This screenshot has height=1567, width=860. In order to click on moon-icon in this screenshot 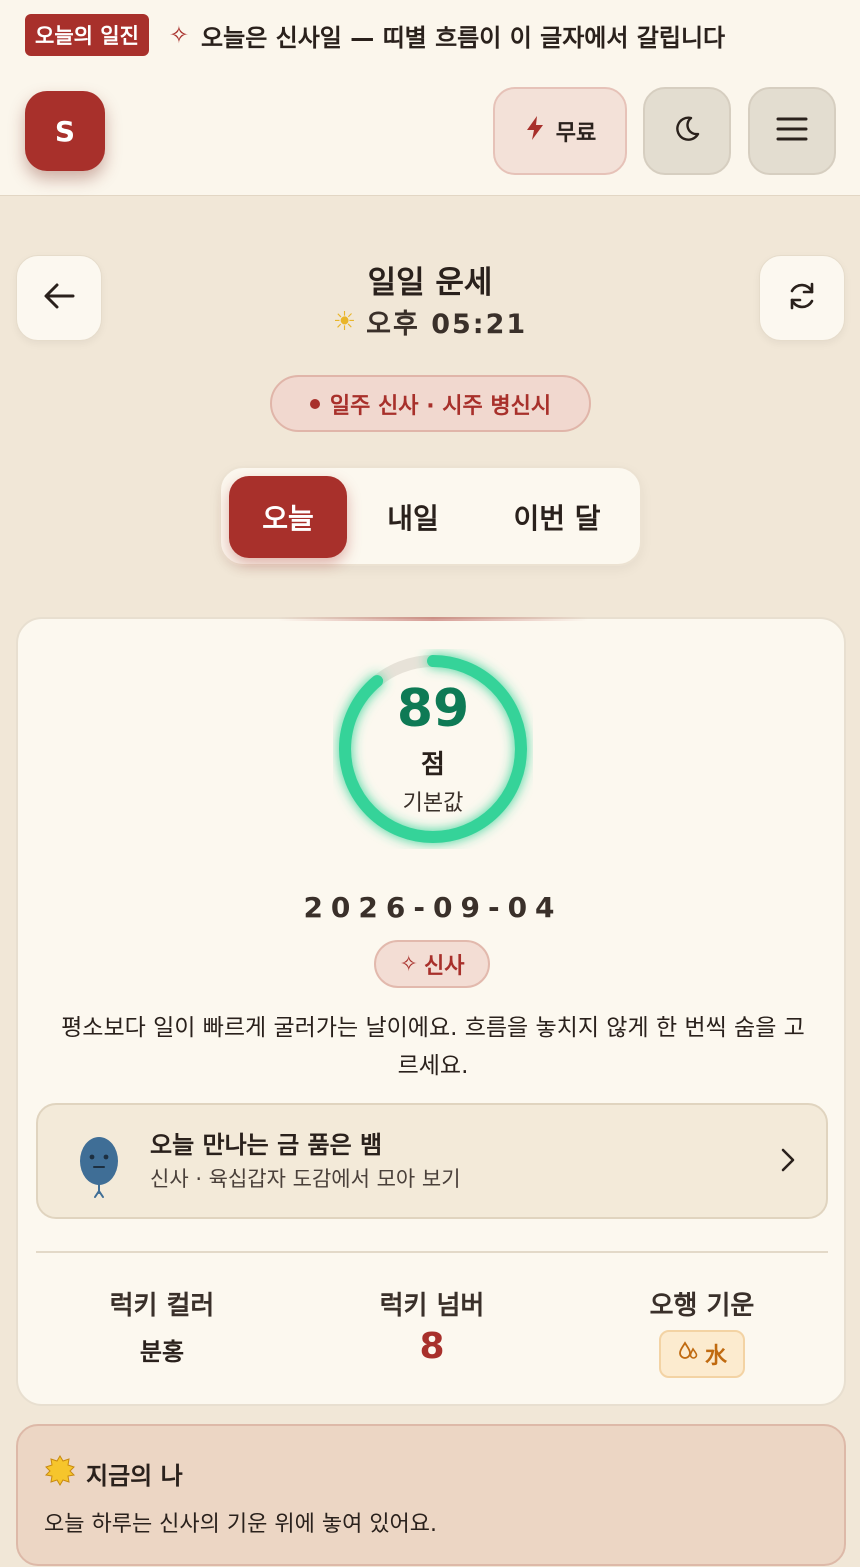, I will do `click(687, 131)`.